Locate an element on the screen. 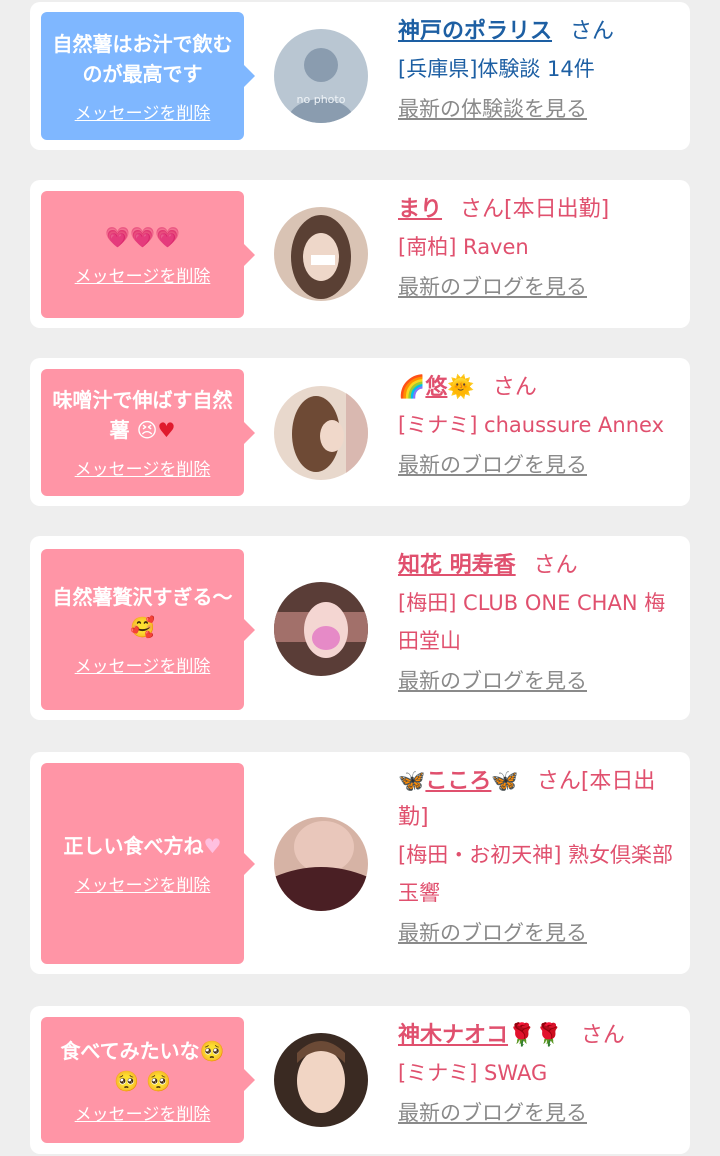 Image resolution: width=720 pixels, height=1156 pixels. user-name-link: 神戸のポラリス is located at coordinates (475, 31).